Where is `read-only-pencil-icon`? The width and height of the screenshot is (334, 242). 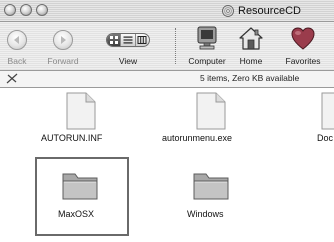 read-only-pencil-icon is located at coordinates (12, 78).